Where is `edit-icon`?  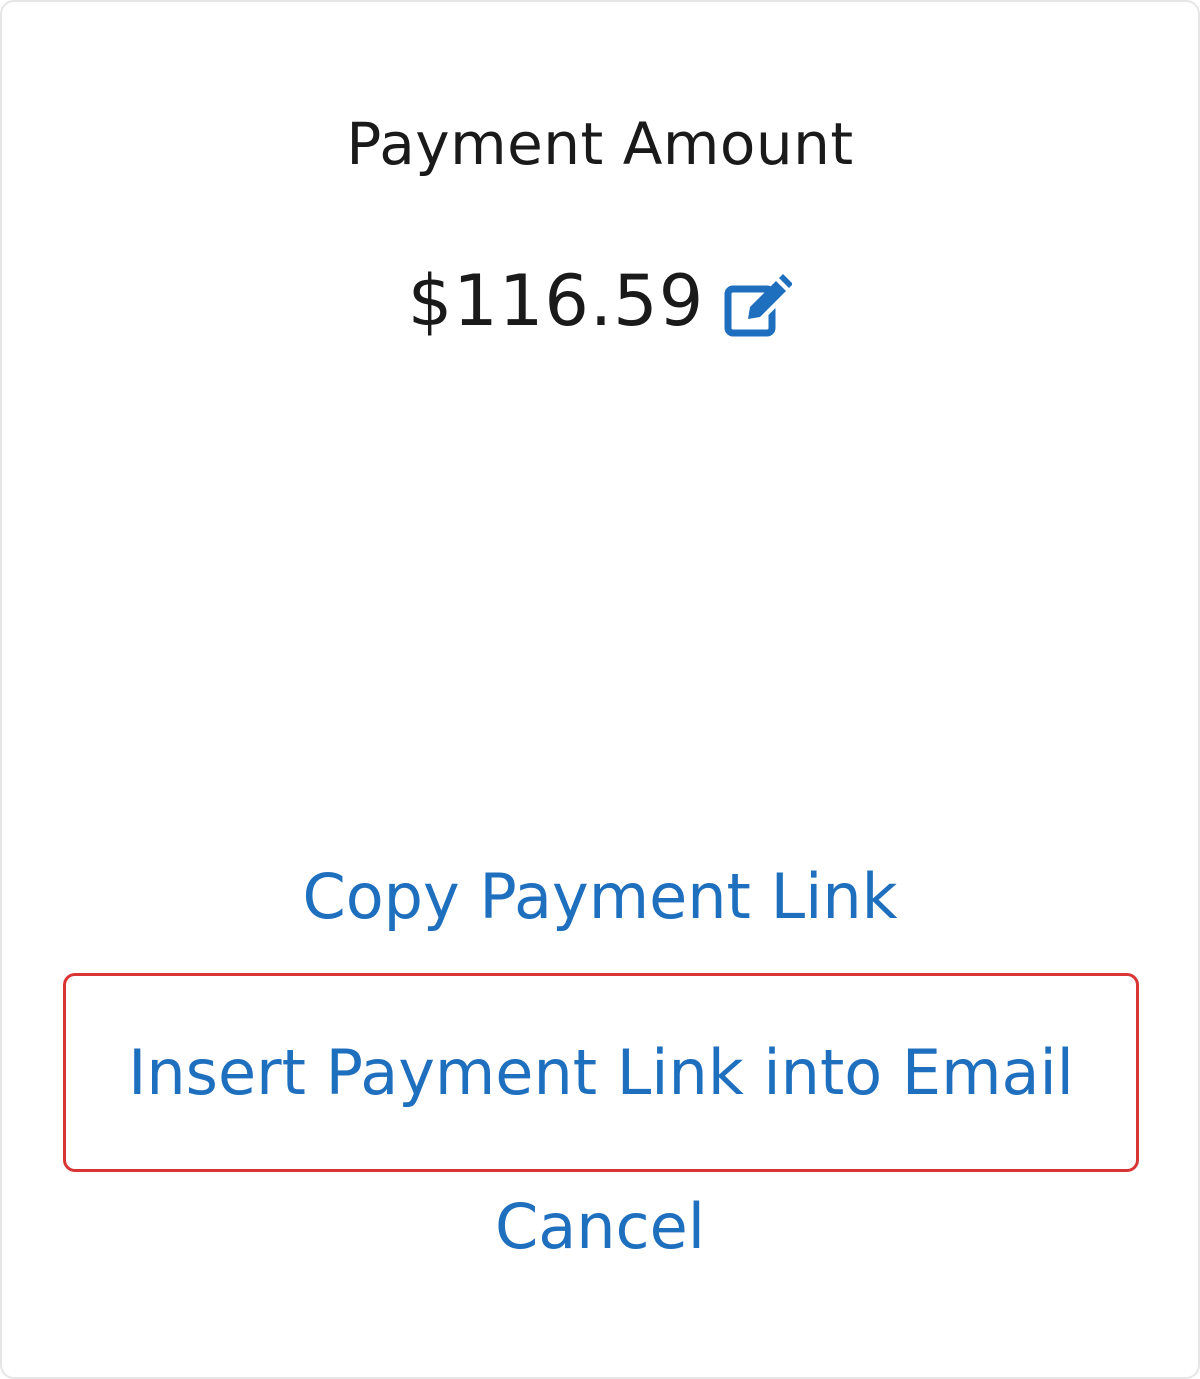 edit-icon is located at coordinates (758, 306).